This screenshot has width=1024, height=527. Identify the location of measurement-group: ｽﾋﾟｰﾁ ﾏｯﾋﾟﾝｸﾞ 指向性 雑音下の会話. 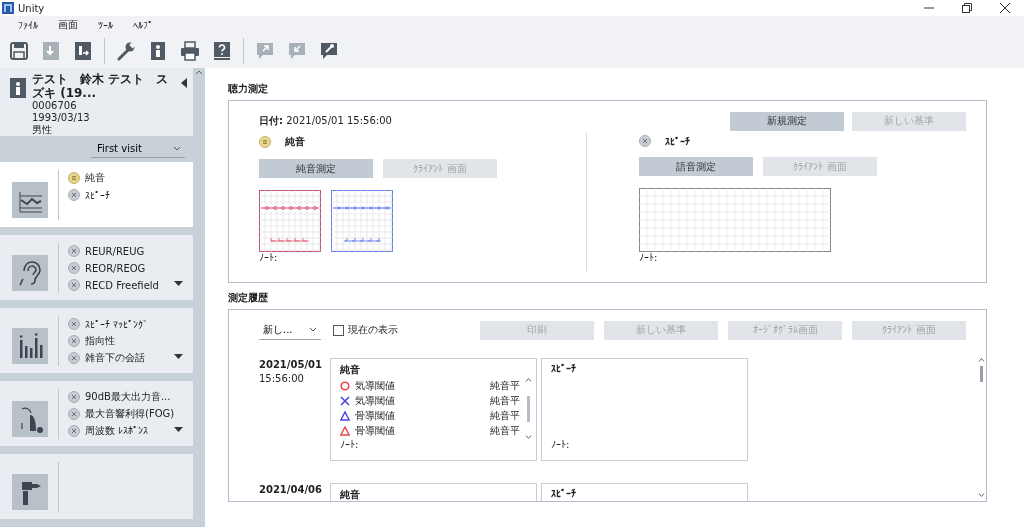
(96, 340).